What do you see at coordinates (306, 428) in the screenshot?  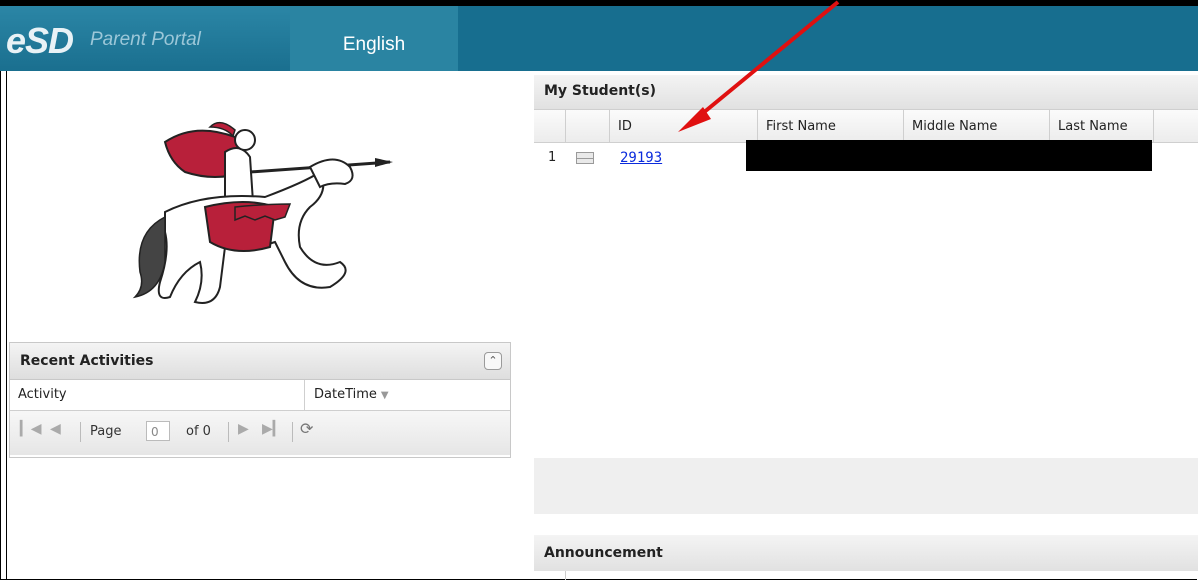 I see `refresh-icon: ⟳` at bounding box center [306, 428].